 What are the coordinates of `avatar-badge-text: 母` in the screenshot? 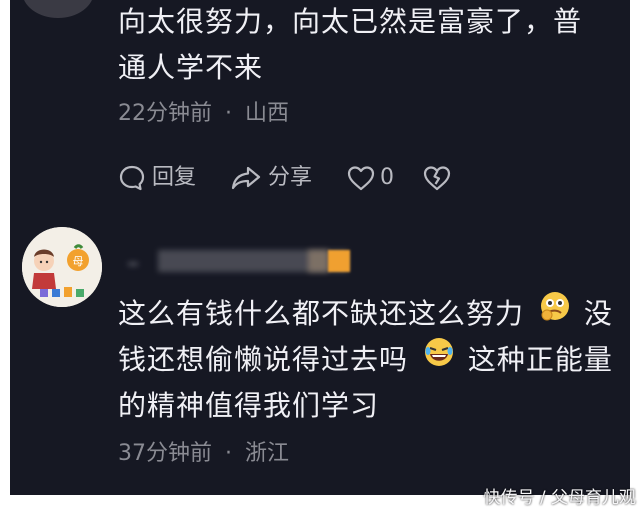 It's located at (78, 261).